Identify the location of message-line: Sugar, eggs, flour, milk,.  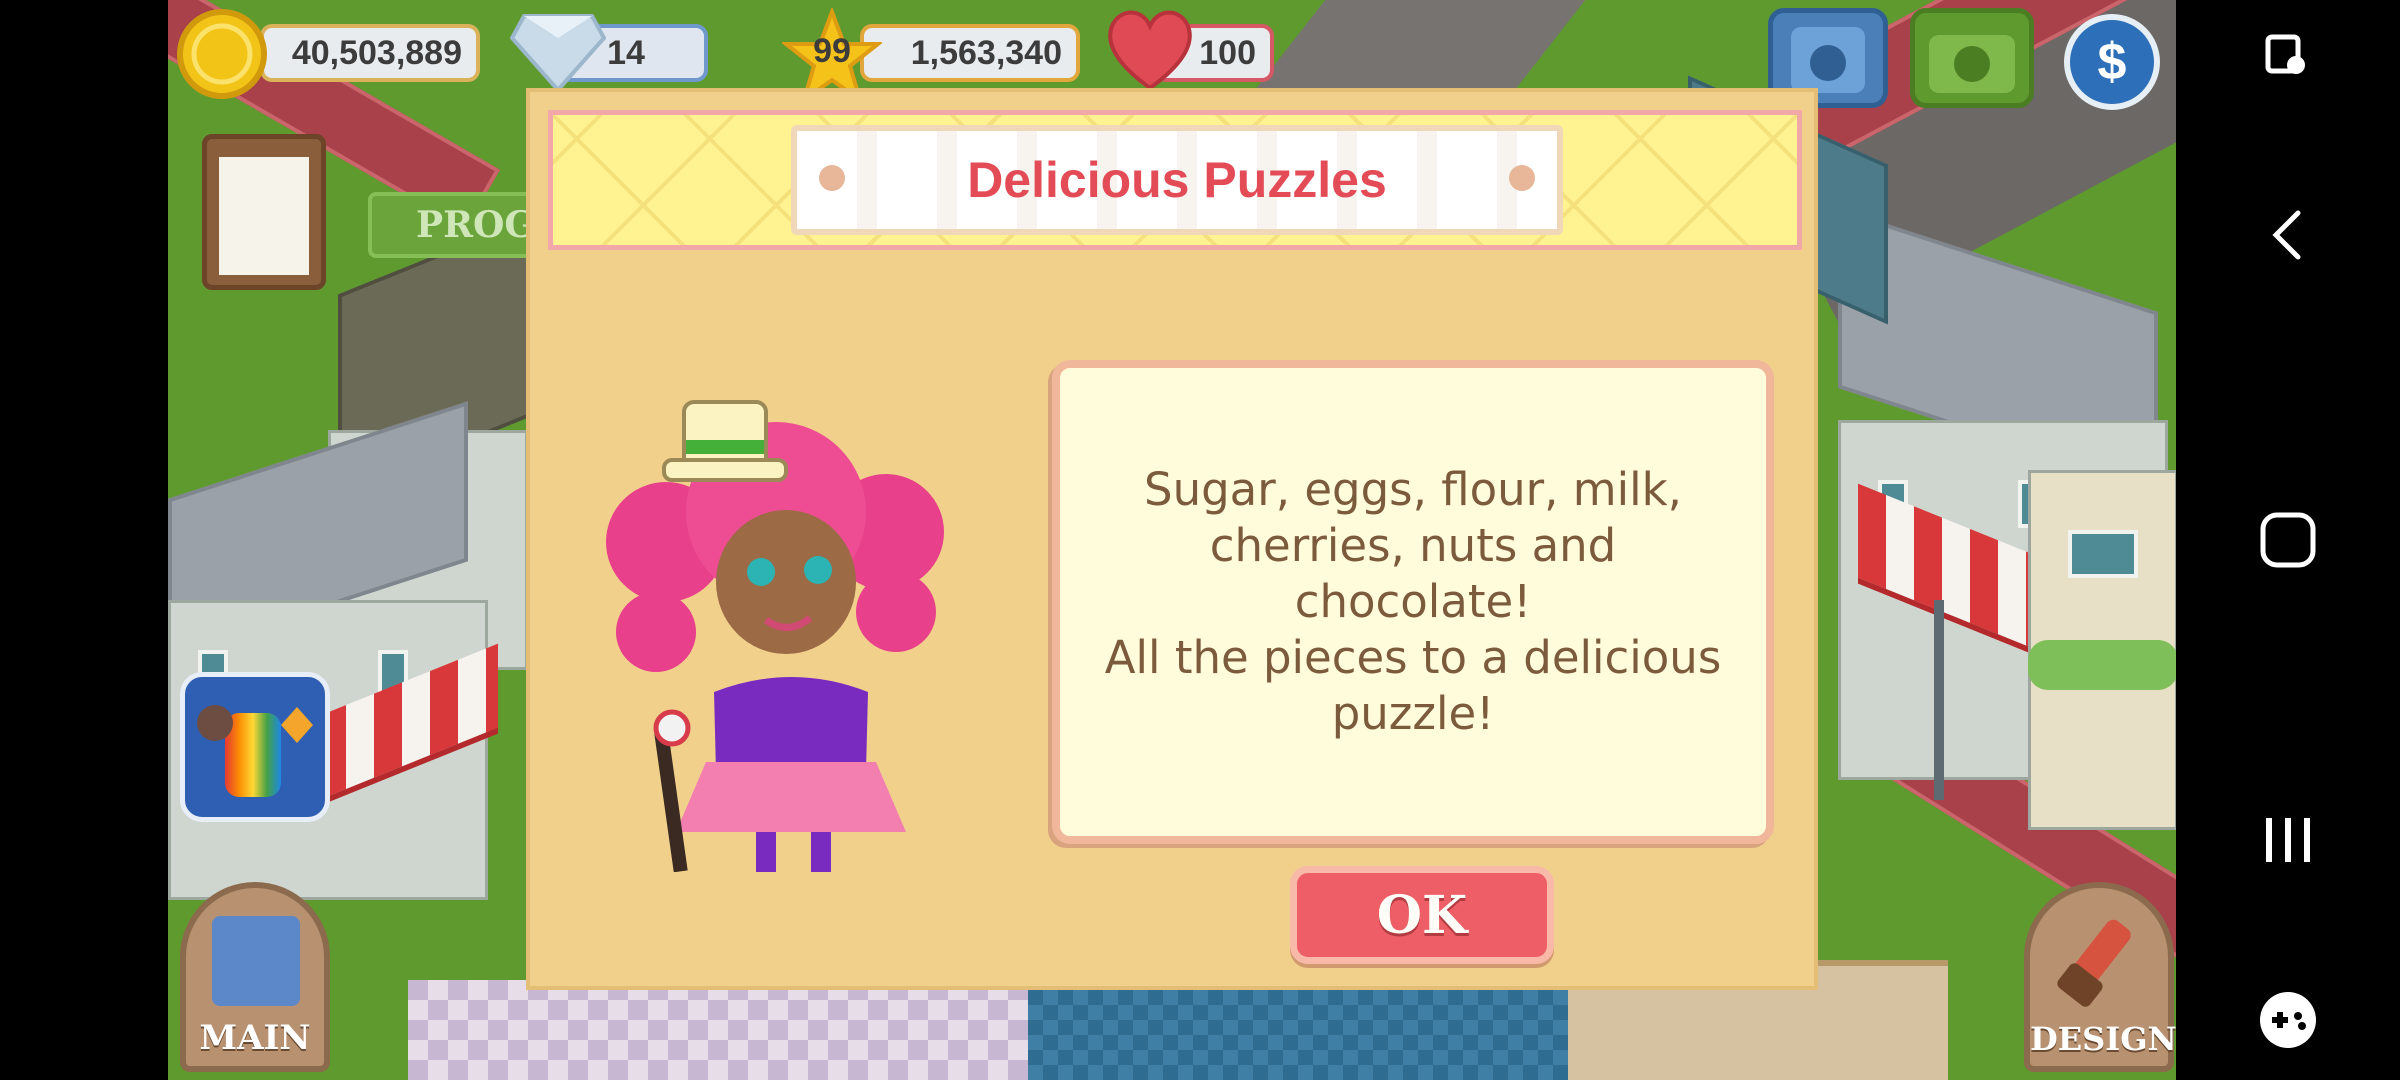
(1413, 489).